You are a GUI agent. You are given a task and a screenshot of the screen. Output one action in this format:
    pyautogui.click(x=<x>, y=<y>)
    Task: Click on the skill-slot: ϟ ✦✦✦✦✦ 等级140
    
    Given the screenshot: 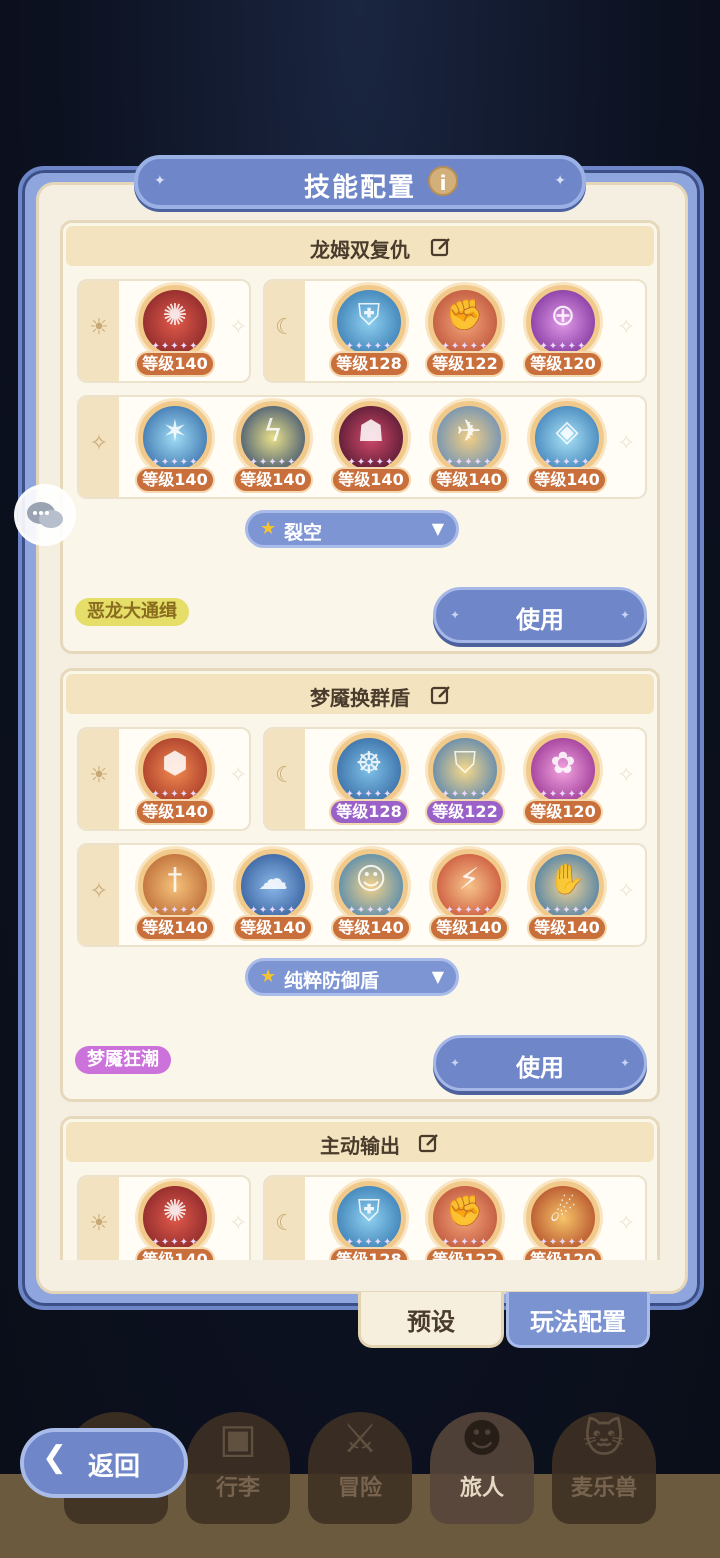 What is the action you would take?
    pyautogui.click(x=273, y=447)
    